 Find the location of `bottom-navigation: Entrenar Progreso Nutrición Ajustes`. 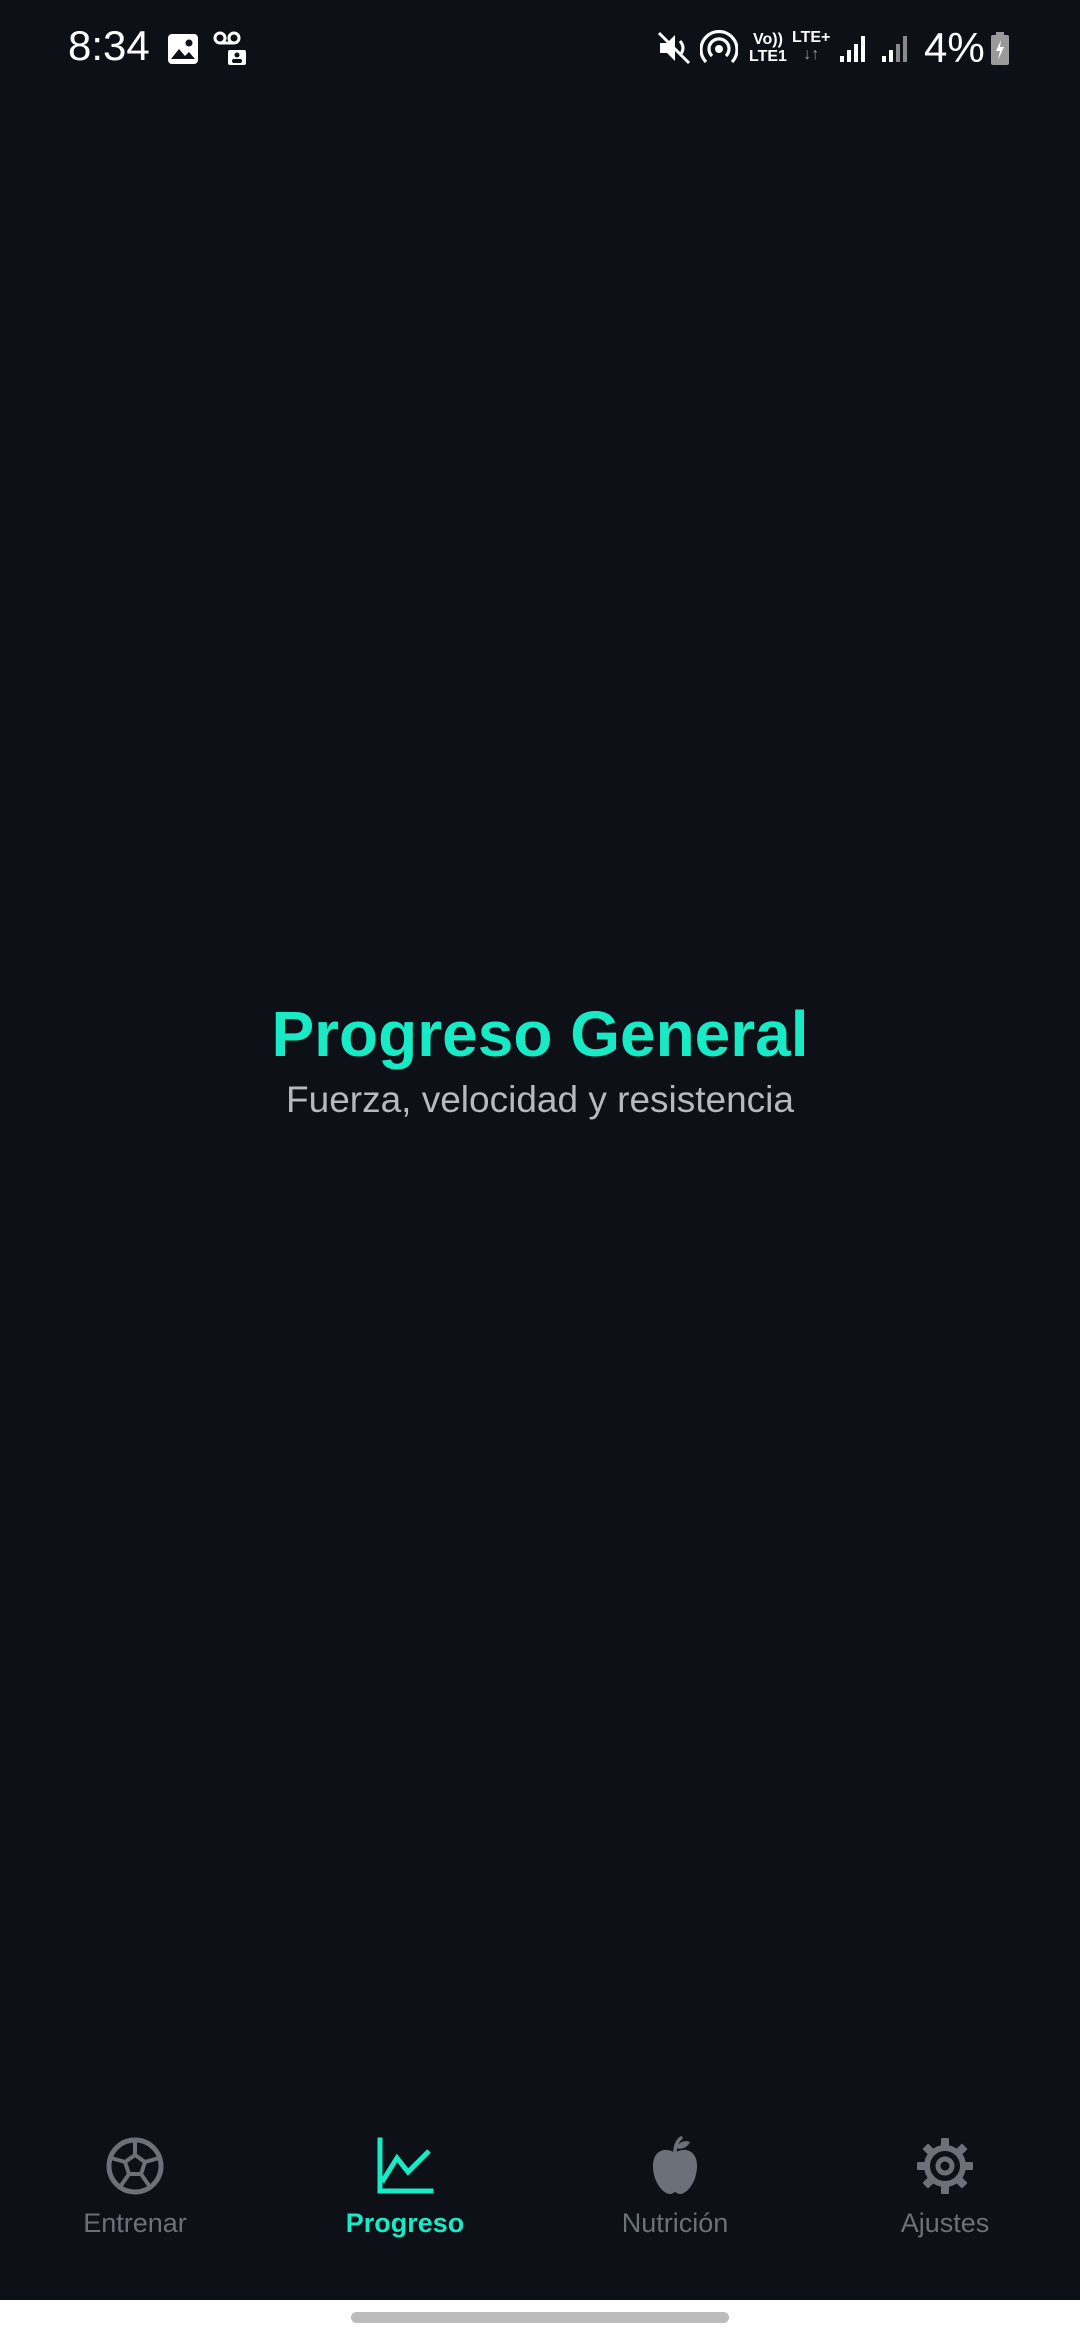

bottom-navigation: Entrenar Progreso Nutrición Ajustes is located at coordinates (540, 2200).